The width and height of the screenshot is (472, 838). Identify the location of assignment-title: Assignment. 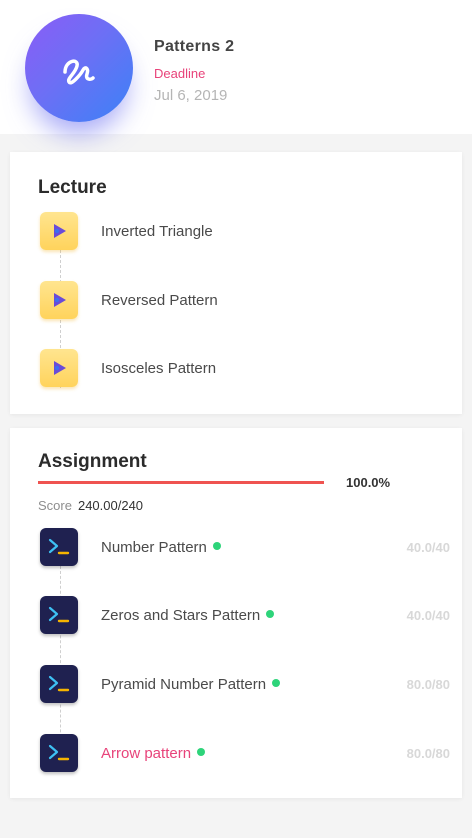
(92, 461).